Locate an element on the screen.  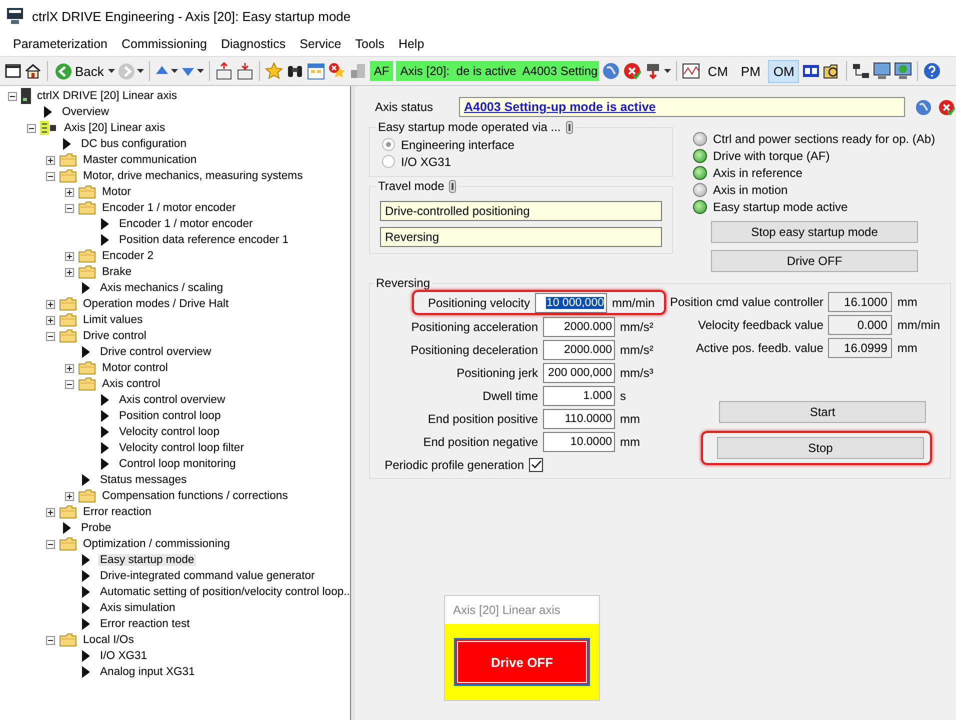
computer-icon is located at coordinates (882, 71).